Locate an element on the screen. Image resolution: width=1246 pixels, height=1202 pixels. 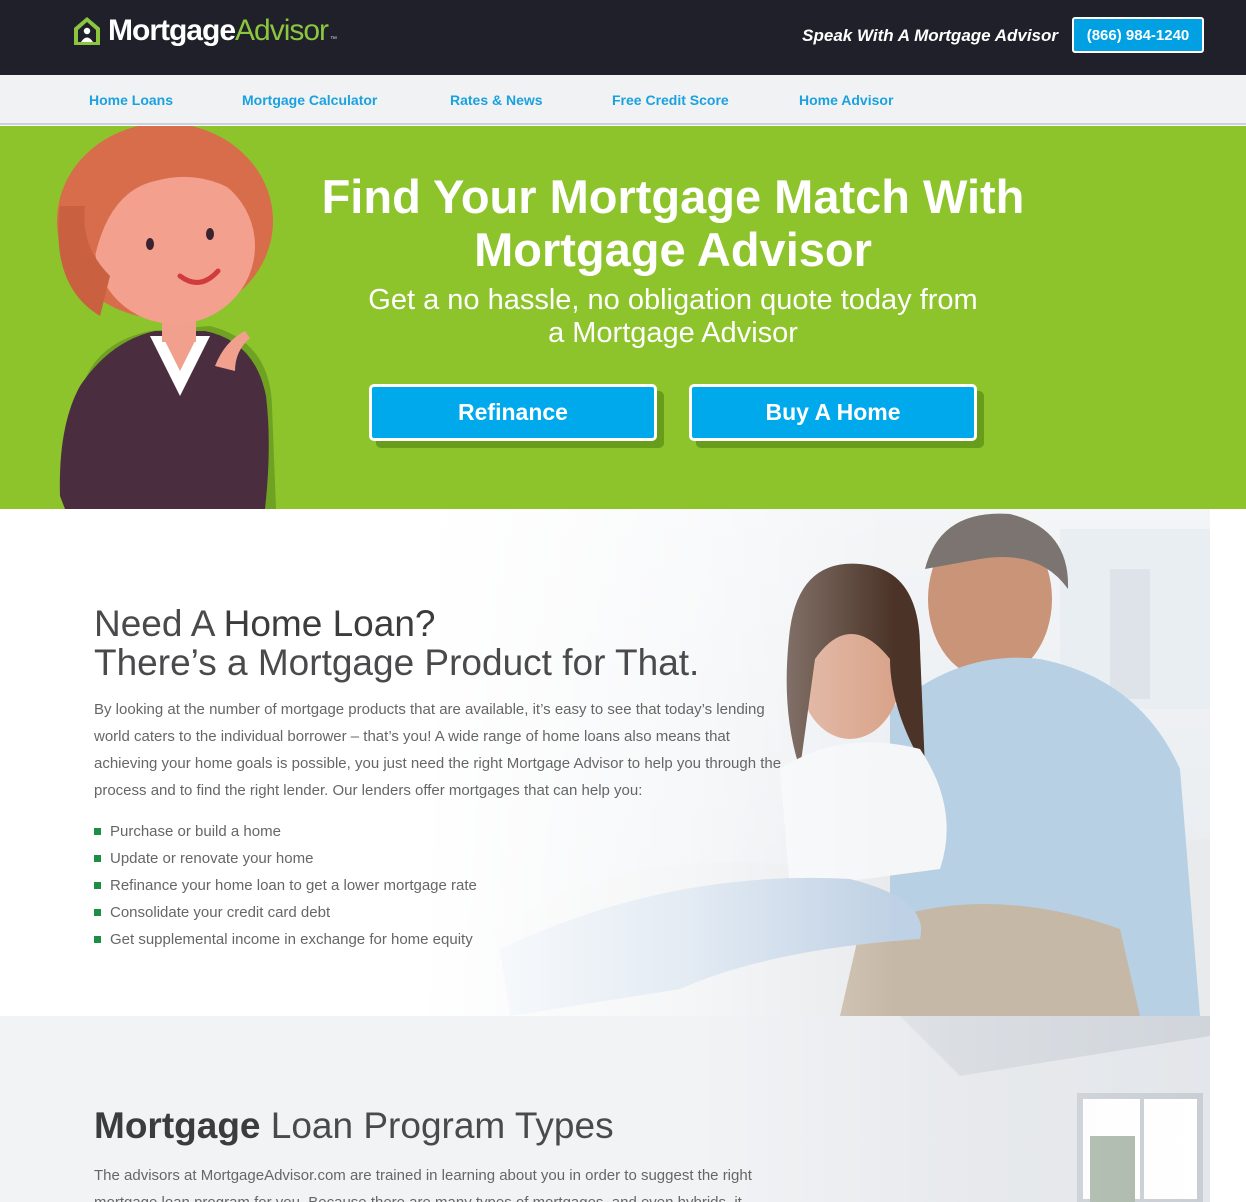
list-item: Purchase or build a home is located at coordinates (285, 831).